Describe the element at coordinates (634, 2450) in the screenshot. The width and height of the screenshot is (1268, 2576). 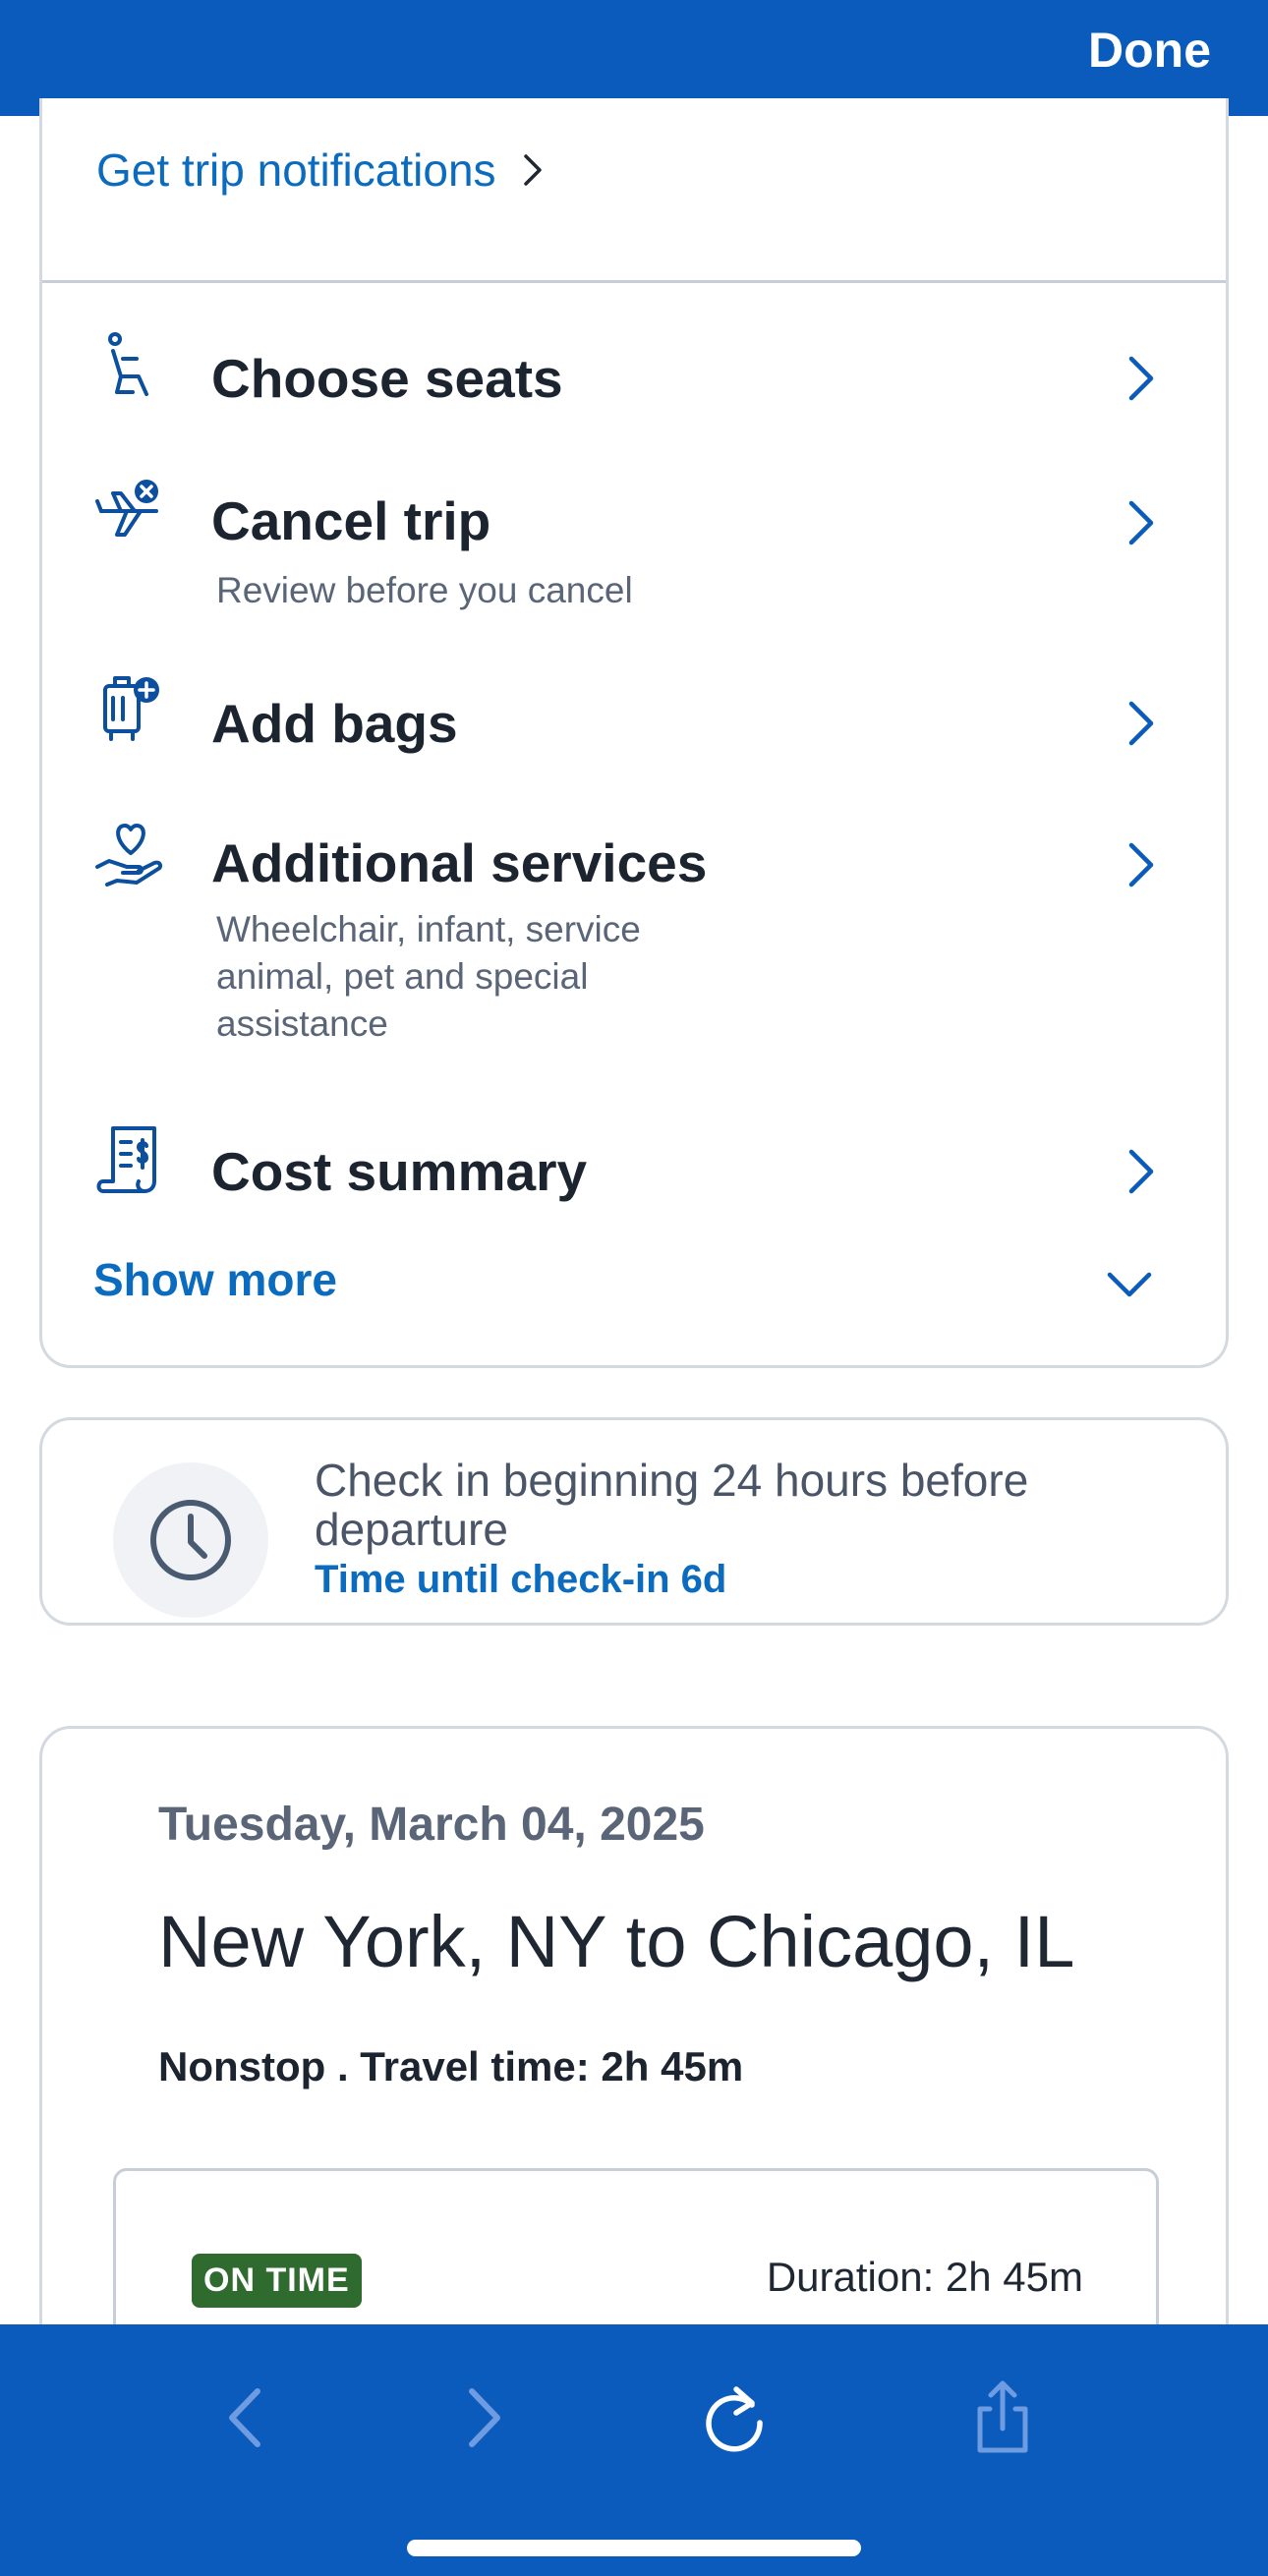
I see `browser-toolbar` at that location.